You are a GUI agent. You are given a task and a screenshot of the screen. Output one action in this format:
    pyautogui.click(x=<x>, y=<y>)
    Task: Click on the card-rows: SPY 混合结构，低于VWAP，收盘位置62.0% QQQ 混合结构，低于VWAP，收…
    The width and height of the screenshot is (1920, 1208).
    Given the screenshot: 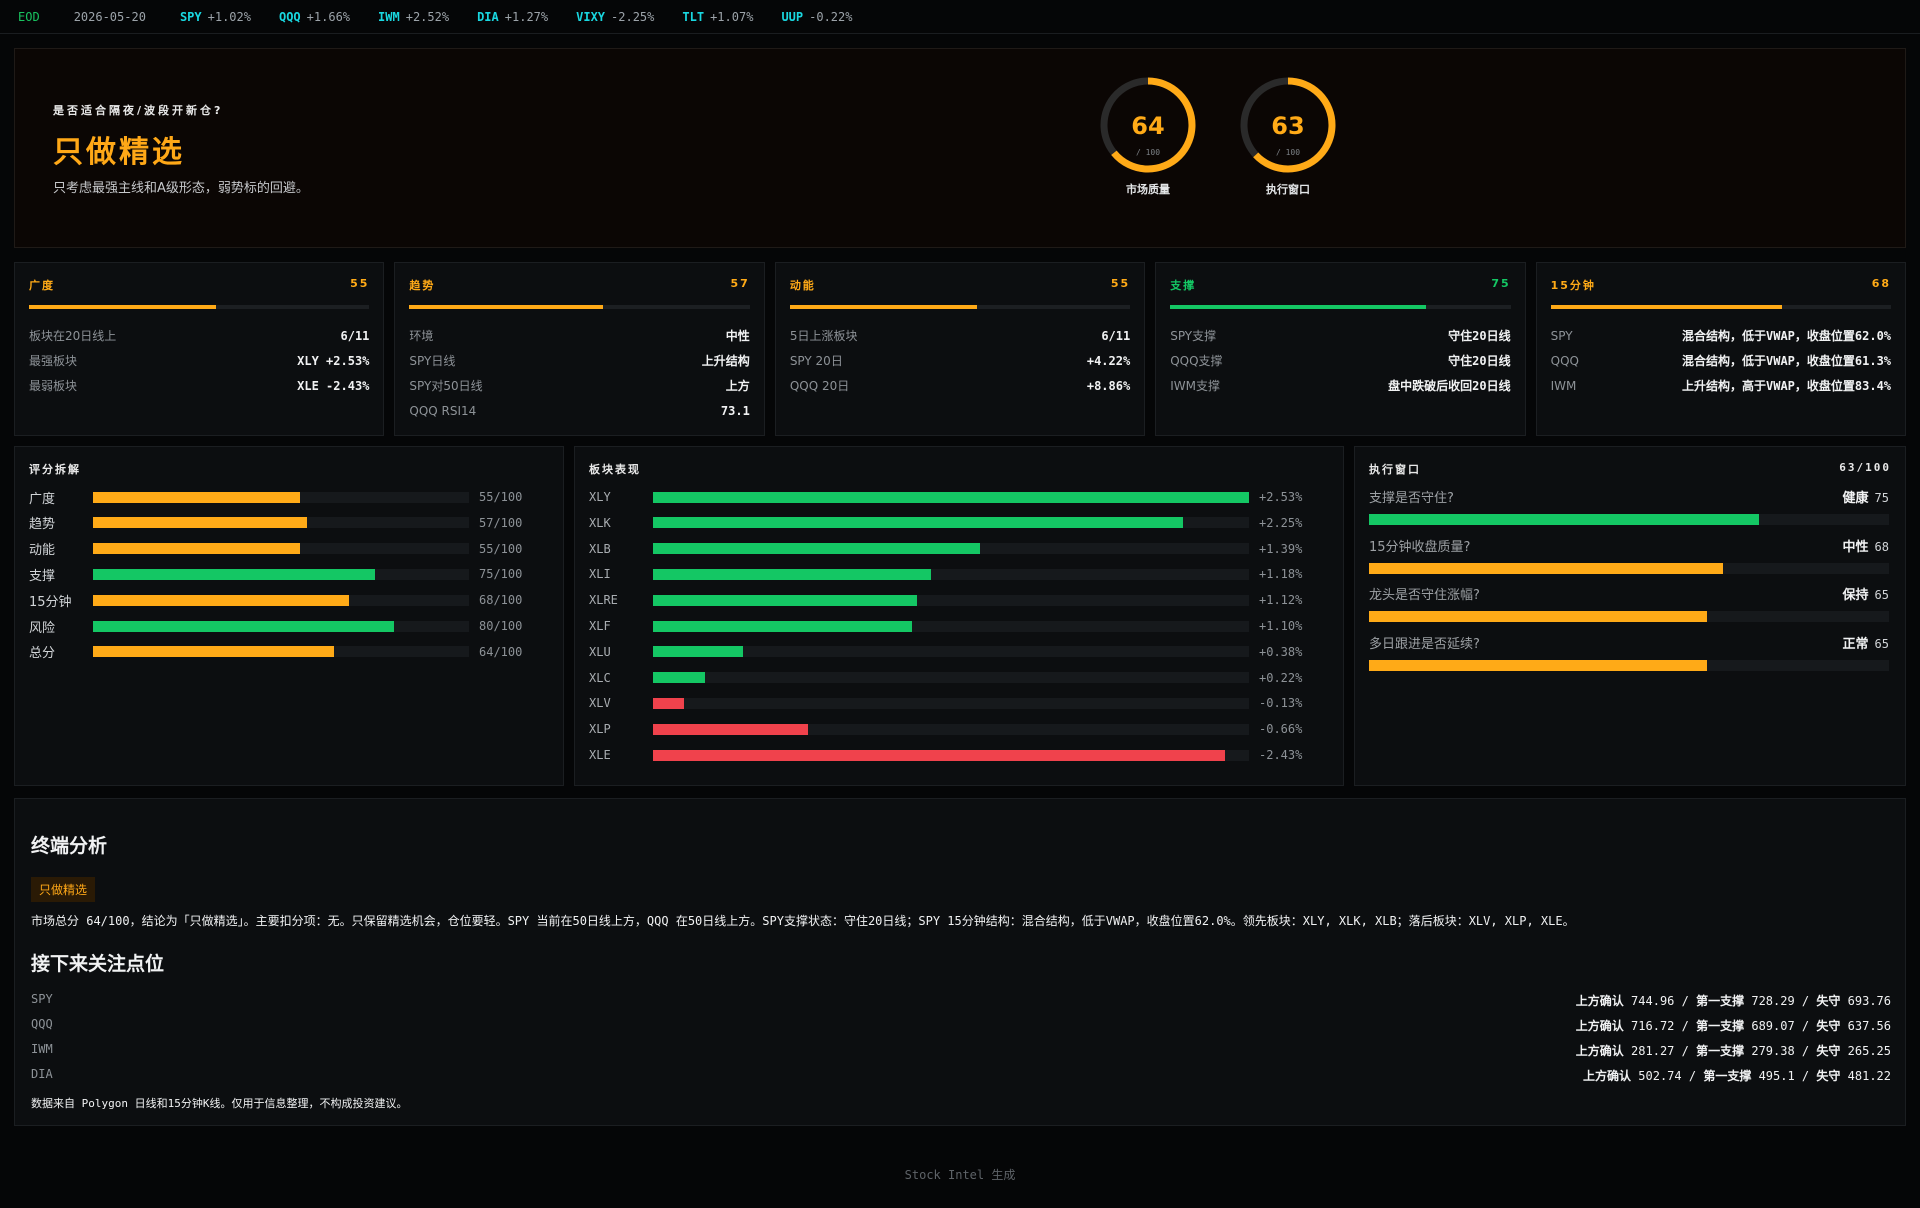 What is the action you would take?
    pyautogui.click(x=1721, y=360)
    